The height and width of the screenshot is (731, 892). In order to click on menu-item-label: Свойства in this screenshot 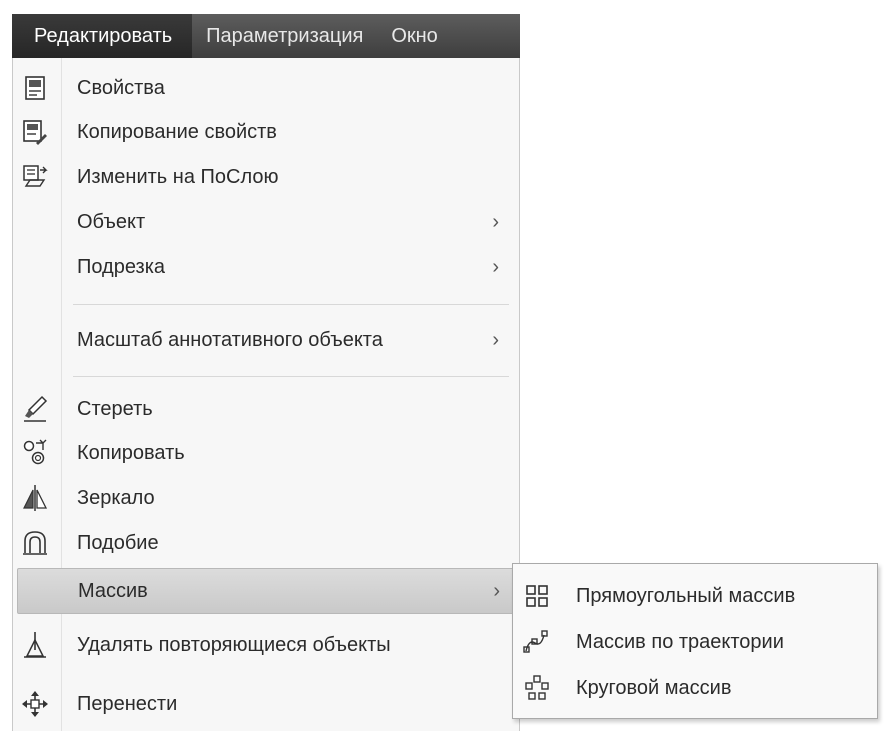, I will do `click(121, 87)`.